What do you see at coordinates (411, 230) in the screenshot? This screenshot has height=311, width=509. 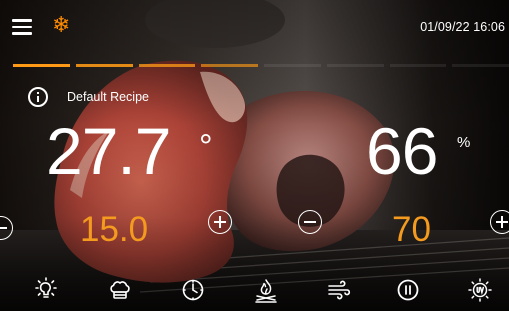 I see `humidity-setpoint: 70` at bounding box center [411, 230].